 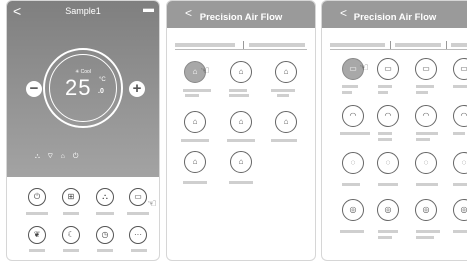 What do you see at coordinates (286, 122) in the screenshot?
I see `vent-option-6: ⌂` at bounding box center [286, 122].